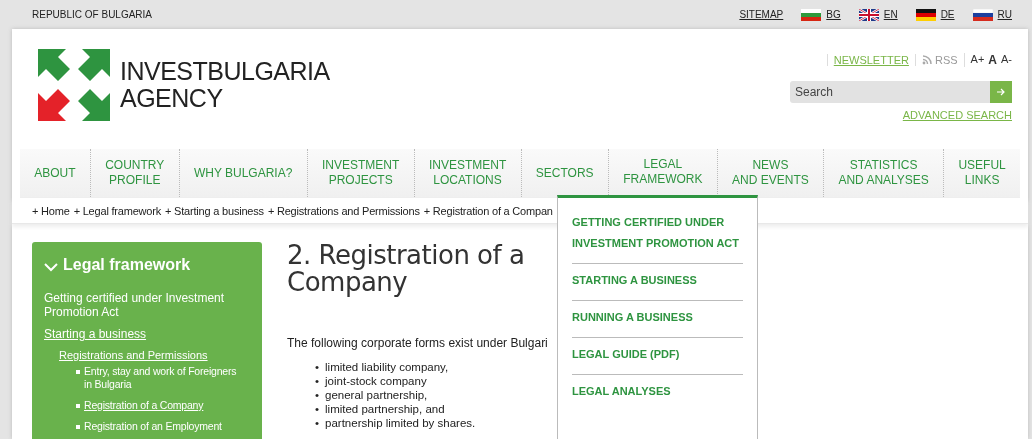  Describe the element at coordinates (982, 173) in the screenshot. I see `nav-tab: USEFUL LINKS` at that location.